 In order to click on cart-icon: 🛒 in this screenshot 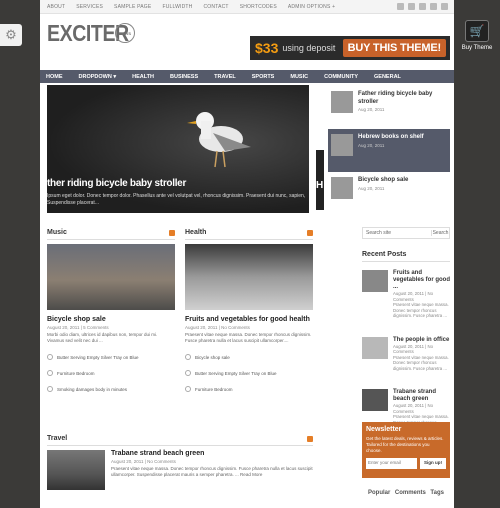, I will do `click(477, 31)`.